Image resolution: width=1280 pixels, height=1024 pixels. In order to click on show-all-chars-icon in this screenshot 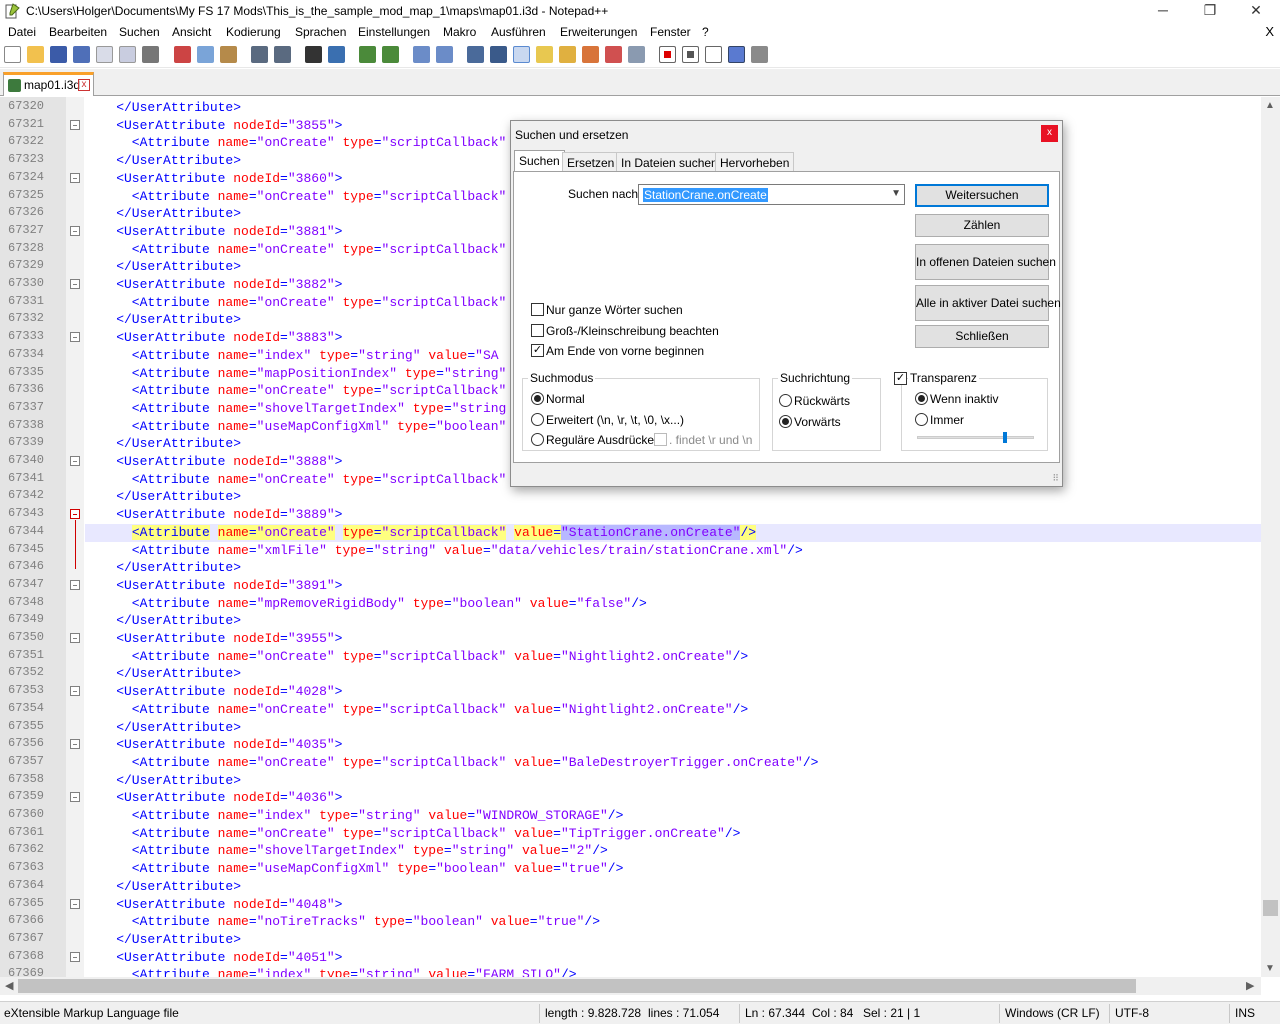, I will do `click(498, 54)`.